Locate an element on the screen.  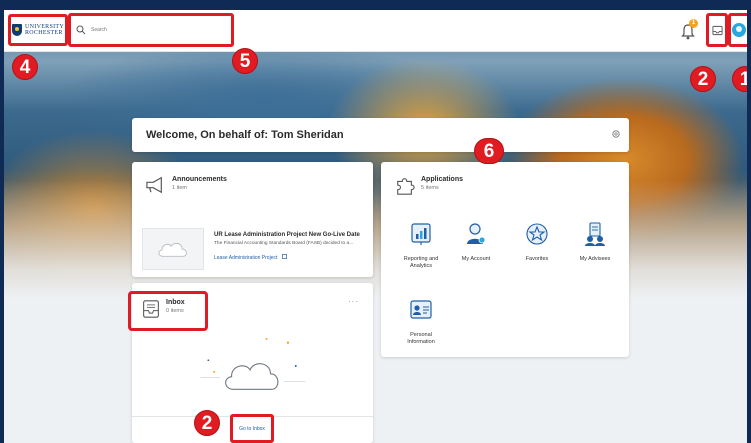
go-to-inbox-link: Go to Inbox is located at coordinates (252, 428).